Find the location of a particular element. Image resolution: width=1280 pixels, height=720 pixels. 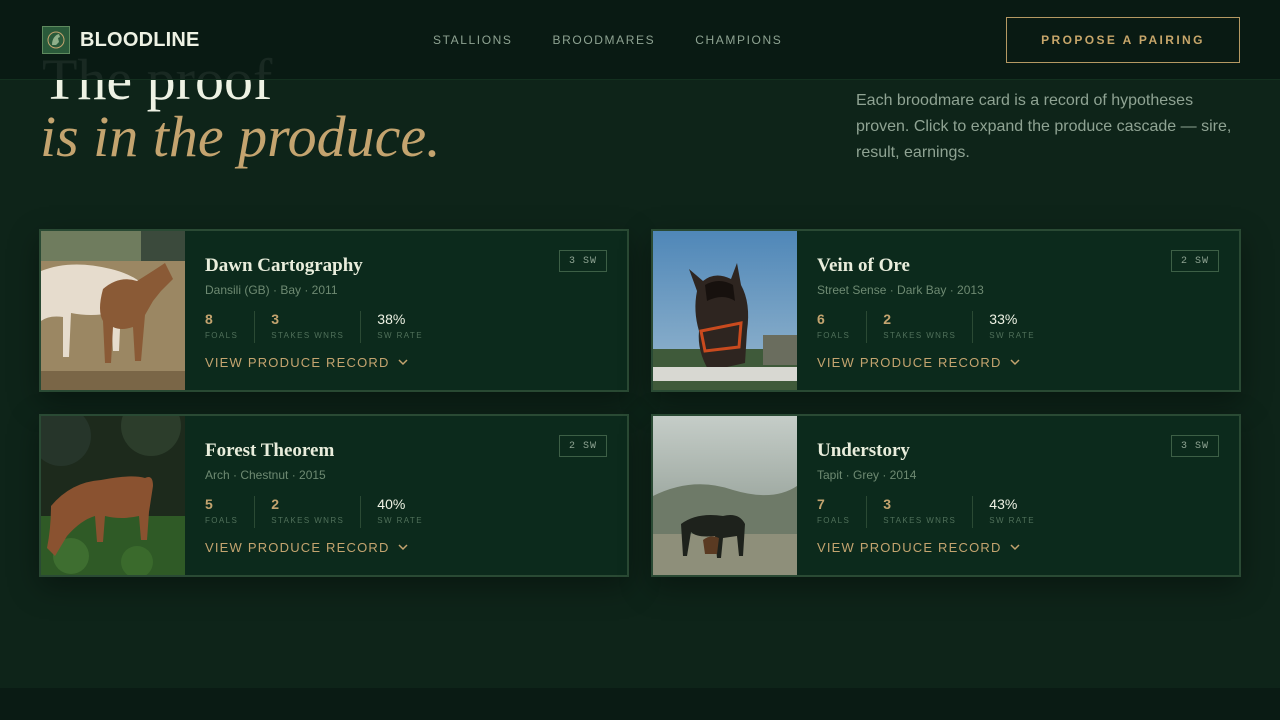

produce-stats: 6 FOALS 2 STAKES WNRS 33% SW RATE is located at coordinates (942, 327).